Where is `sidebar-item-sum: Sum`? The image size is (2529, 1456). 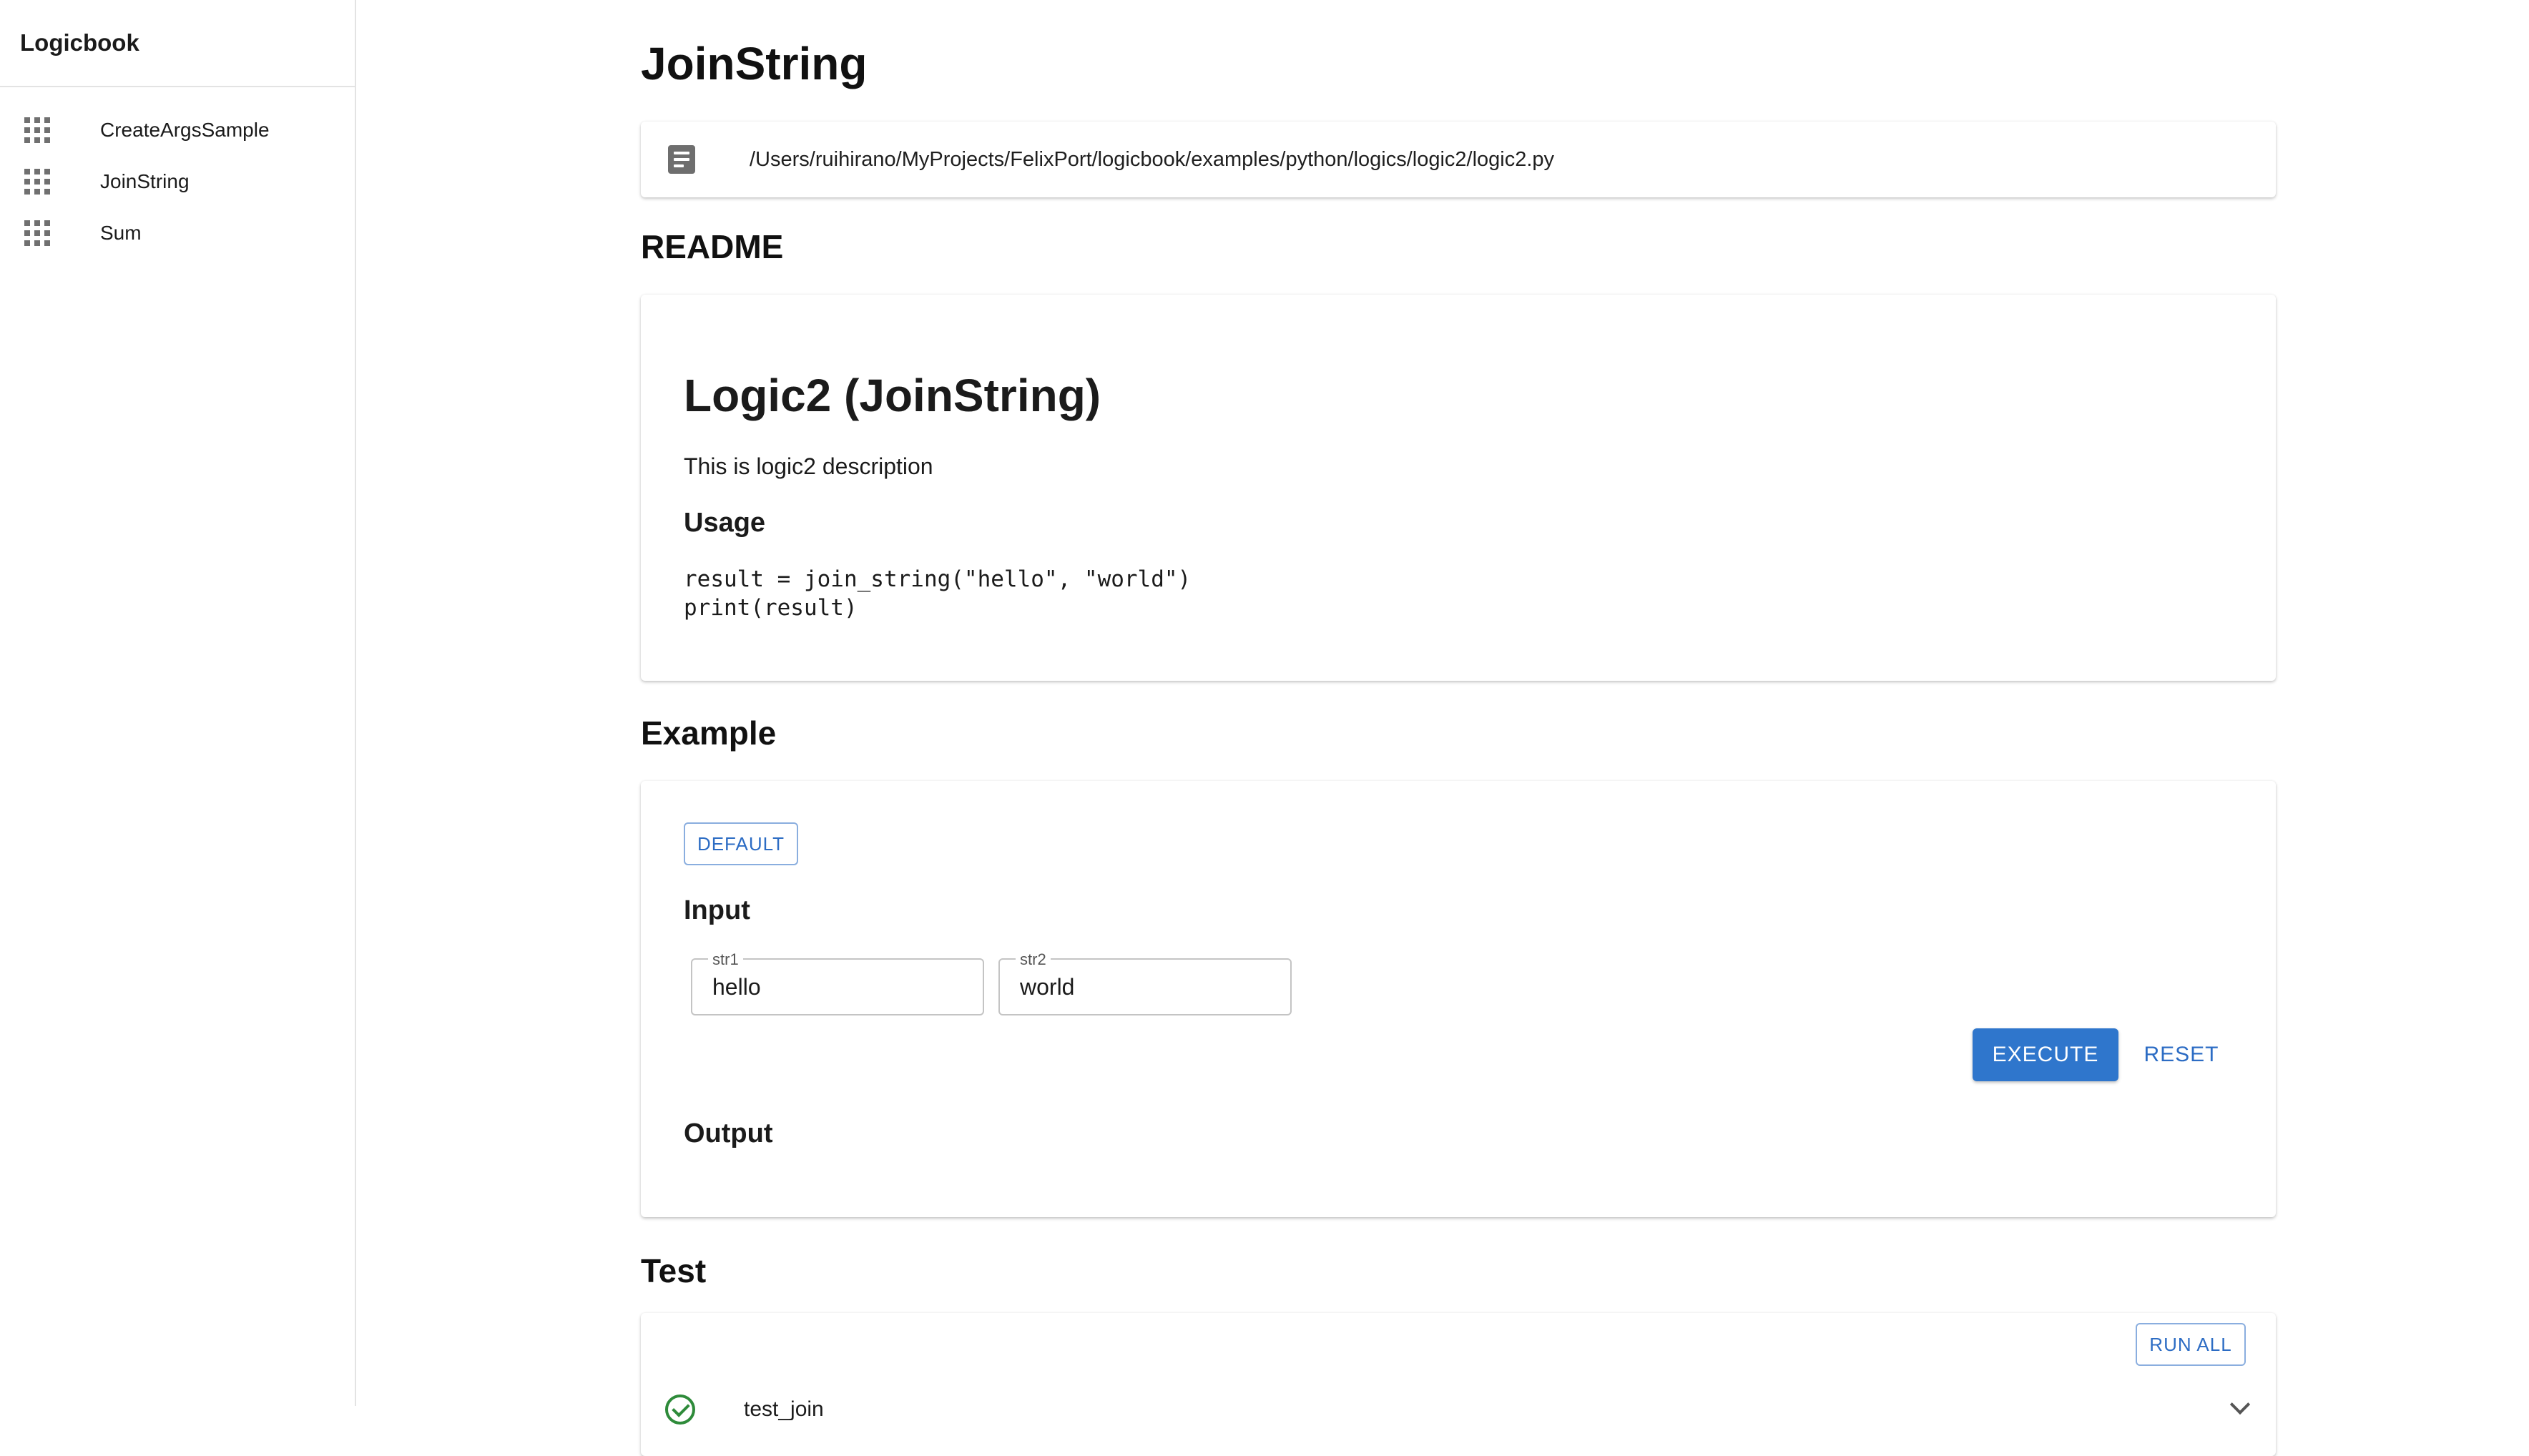
sidebar-item-sum: Sum is located at coordinates (177, 233).